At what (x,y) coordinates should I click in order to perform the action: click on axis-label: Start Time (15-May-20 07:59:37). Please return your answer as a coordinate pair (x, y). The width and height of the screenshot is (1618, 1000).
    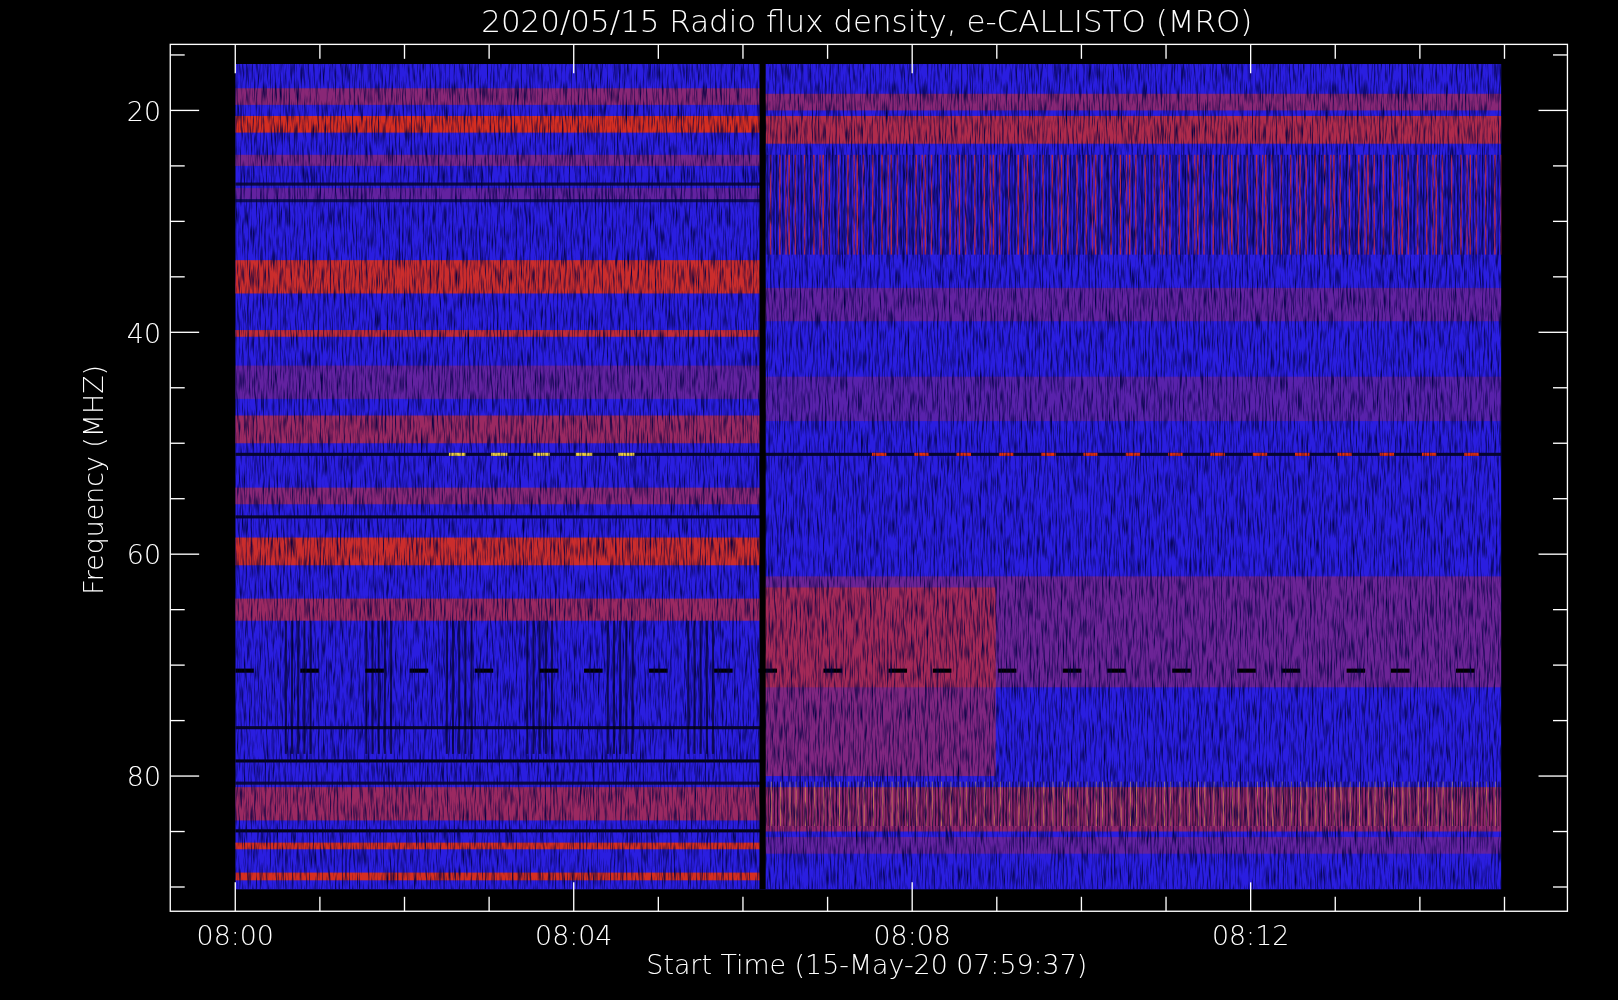
    Looking at the image, I should click on (867, 965).